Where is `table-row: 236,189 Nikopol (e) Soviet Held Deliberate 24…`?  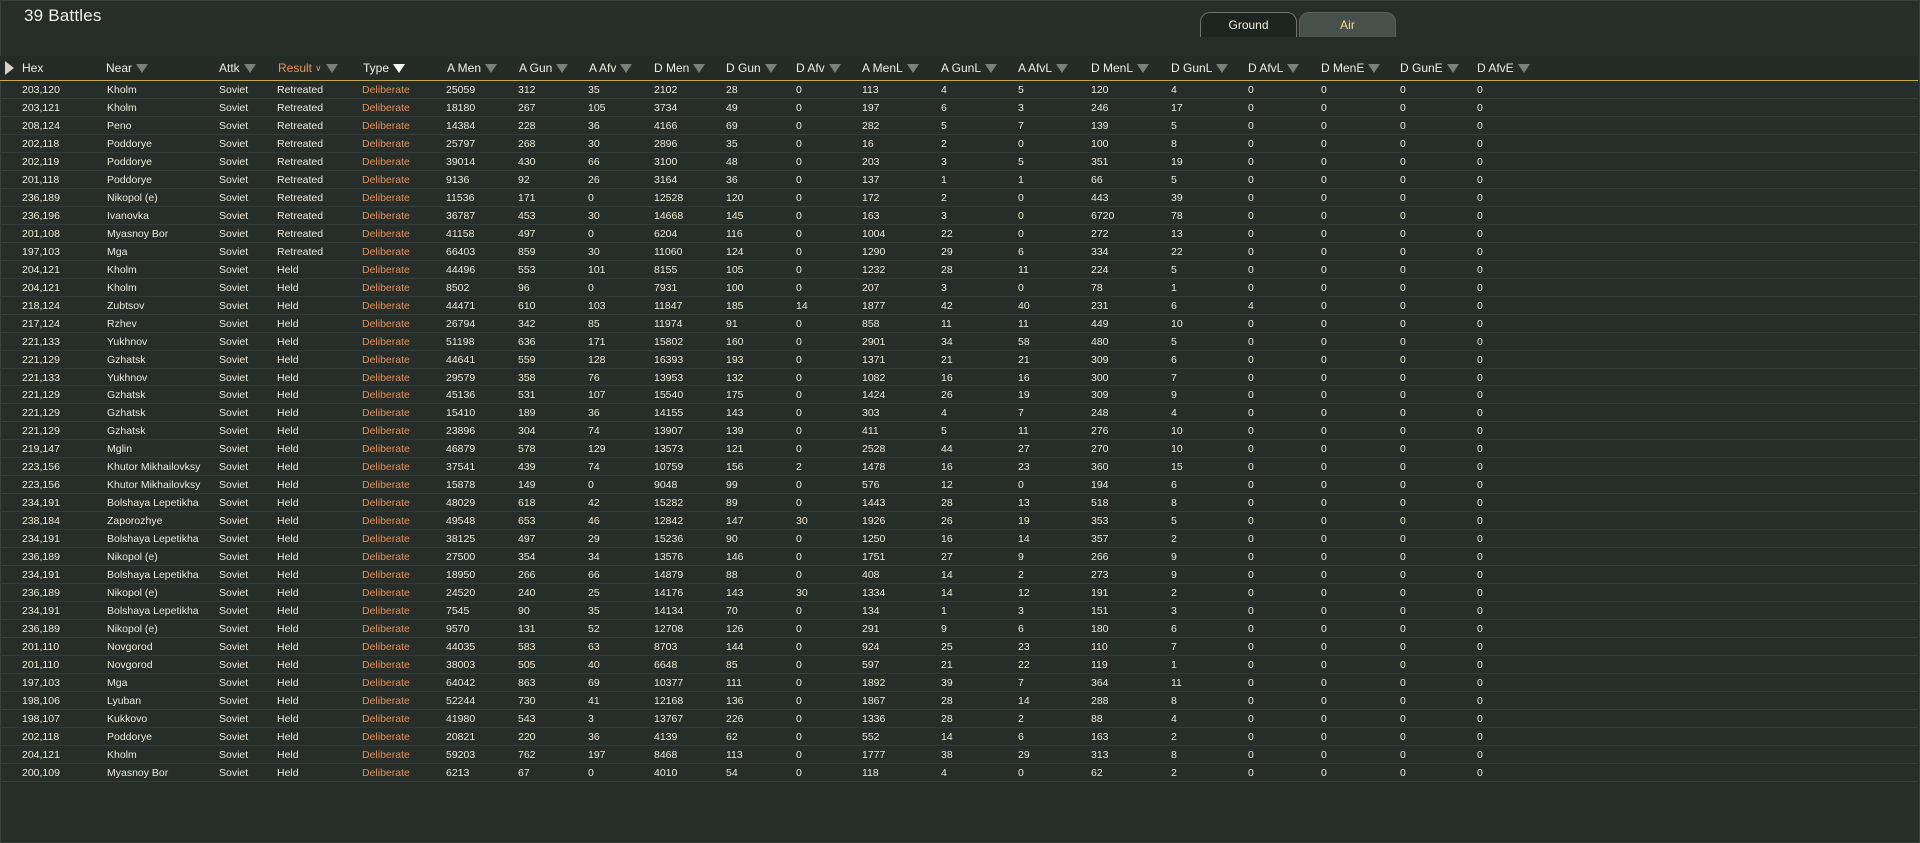 table-row: 236,189 Nikopol (e) Soviet Held Deliberate 24… is located at coordinates (959, 593).